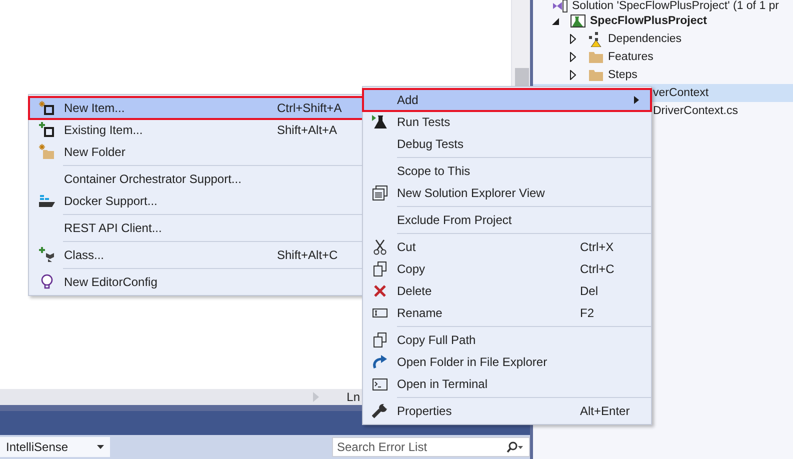 The image size is (793, 459). I want to click on menu-item: Copy Ctrl+C, so click(507, 269).